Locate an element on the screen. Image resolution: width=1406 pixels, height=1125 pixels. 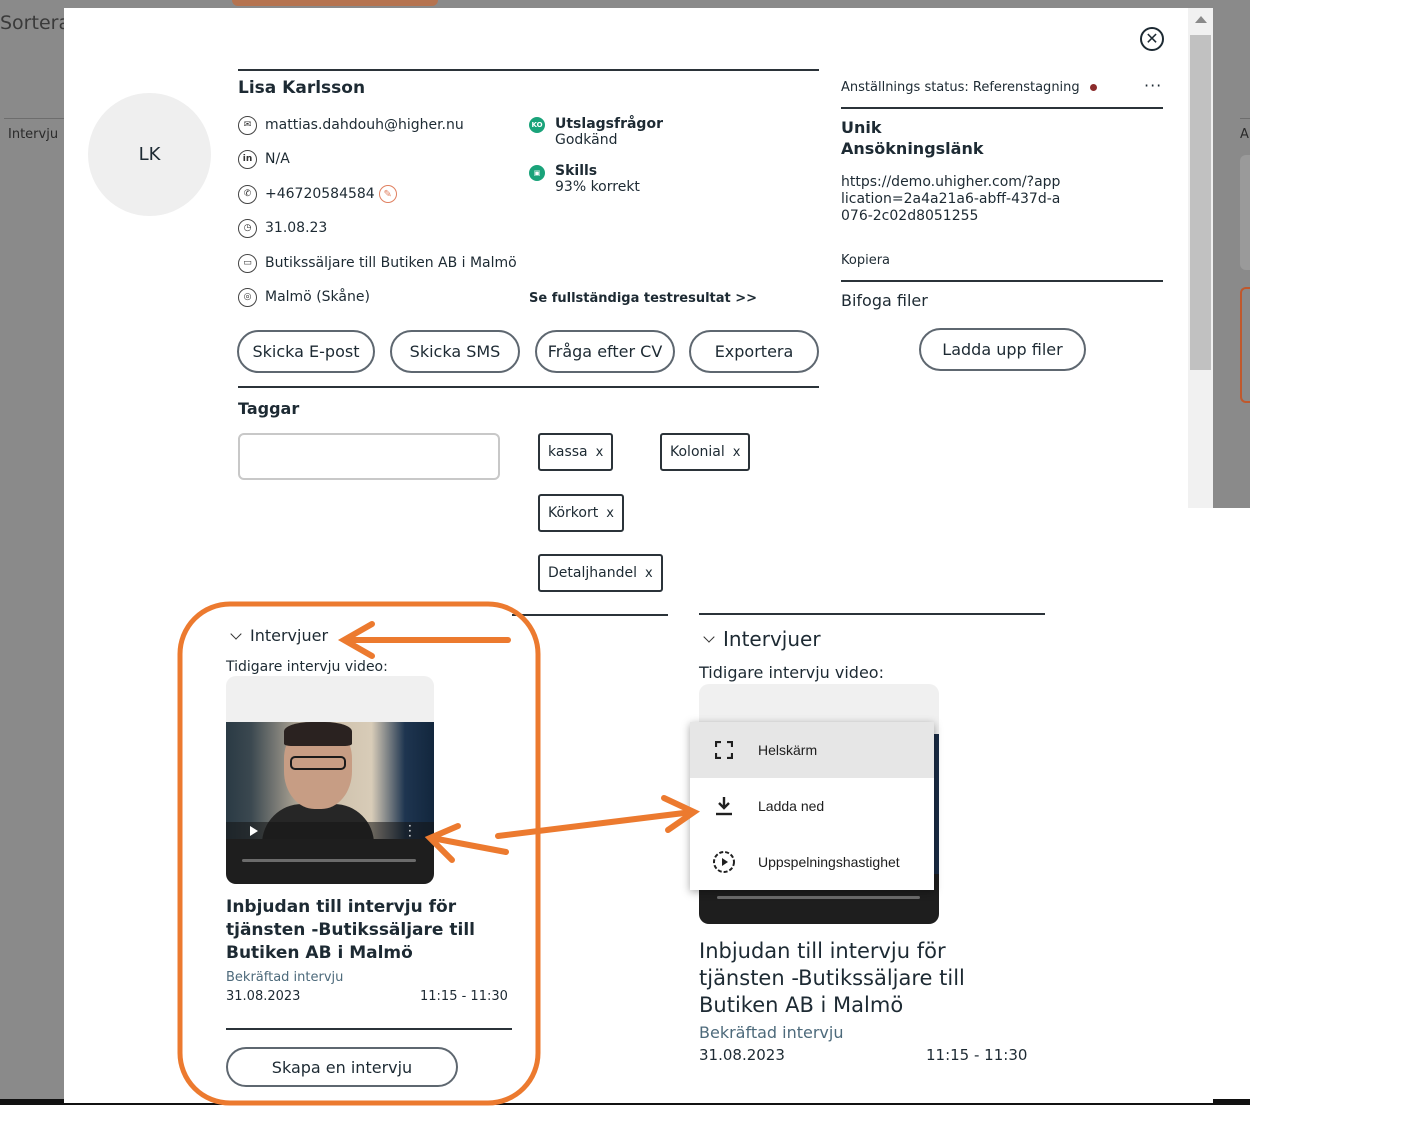
background-column-label-right: A is located at coordinates (1244, 134).